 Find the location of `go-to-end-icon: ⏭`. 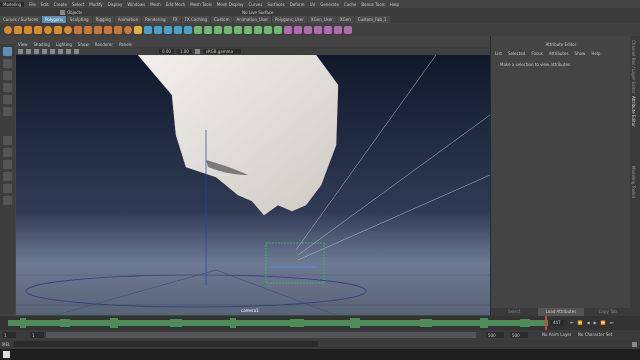

go-to-end-icon: ⏭ is located at coordinates (612, 322).